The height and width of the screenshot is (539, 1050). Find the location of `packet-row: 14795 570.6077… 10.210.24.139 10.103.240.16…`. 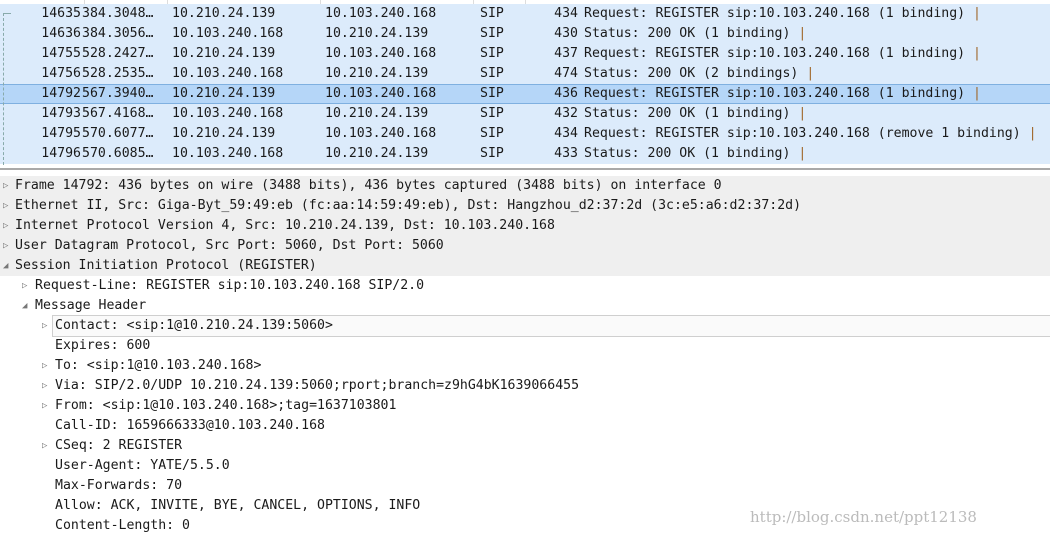

packet-row: 14795 570.6077… 10.210.24.139 10.103.240.16… is located at coordinates (525, 134).